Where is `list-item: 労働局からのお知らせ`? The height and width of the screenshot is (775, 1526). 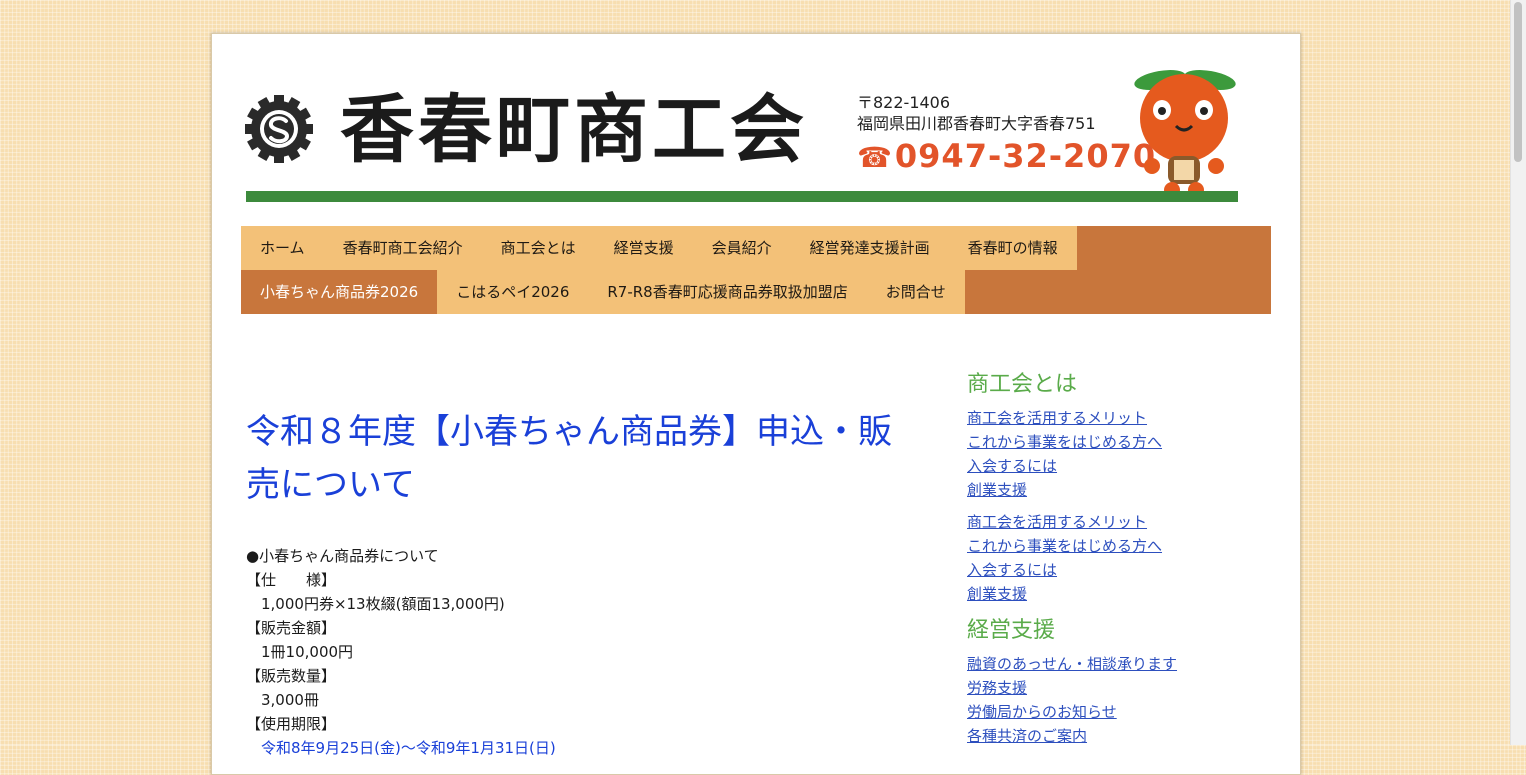 list-item: 労働局からのお知らせ is located at coordinates (1097, 712).